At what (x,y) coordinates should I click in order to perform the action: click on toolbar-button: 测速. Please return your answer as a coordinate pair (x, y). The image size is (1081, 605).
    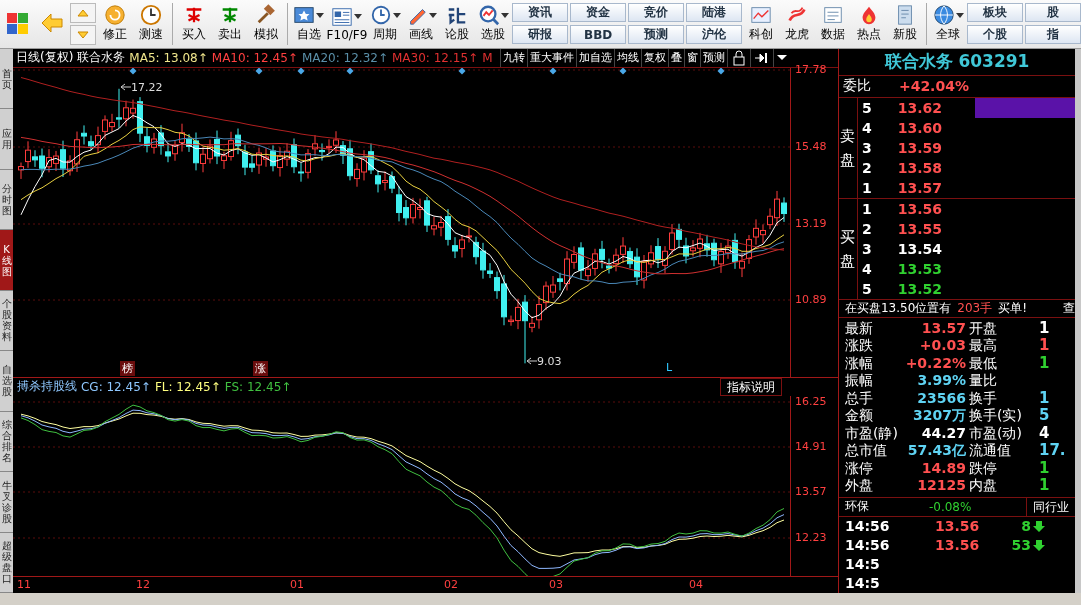
    Looking at the image, I should click on (151, 23).